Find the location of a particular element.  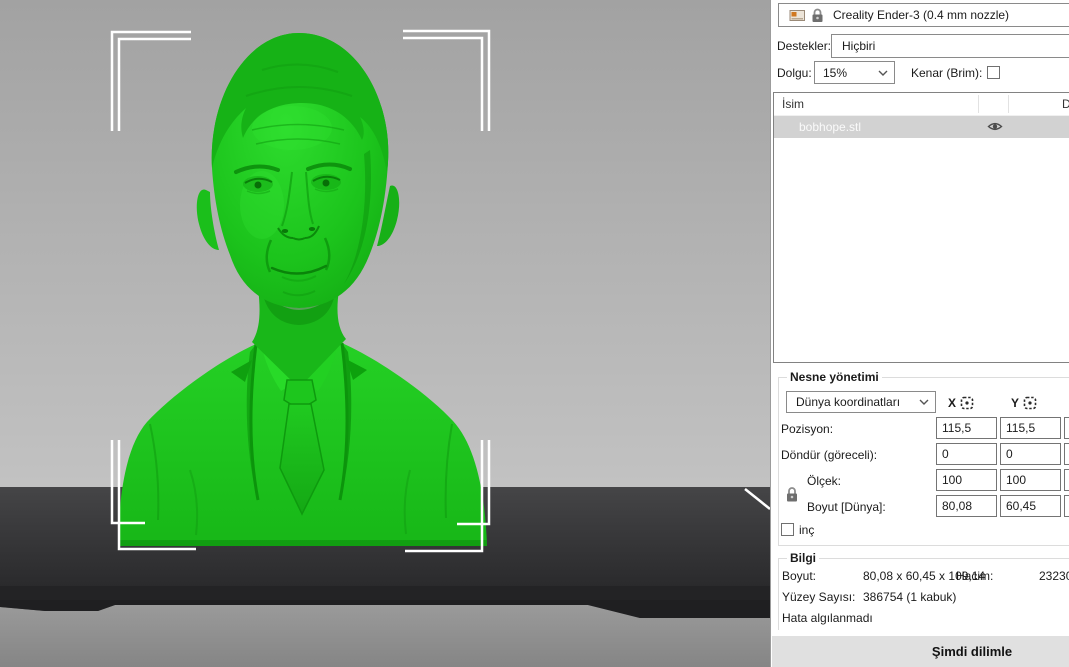

infill-value: 15% is located at coordinates (835, 72).